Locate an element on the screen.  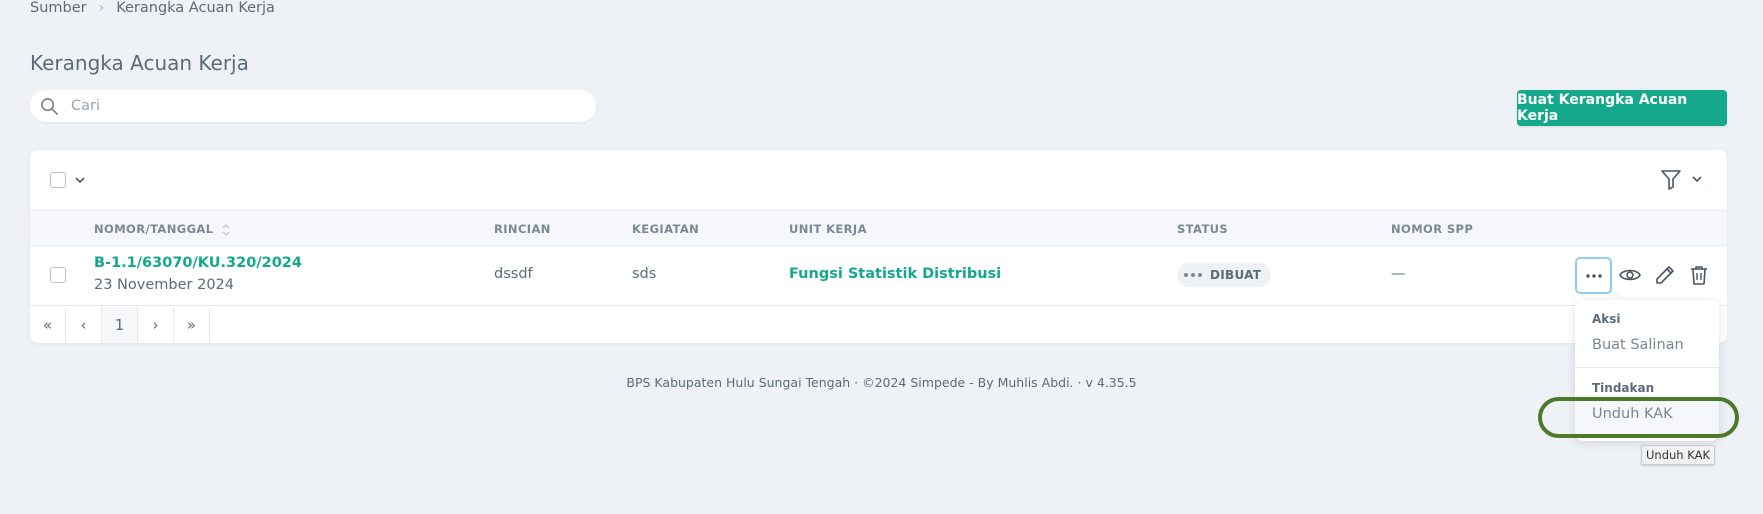
dots-icon is located at coordinates (1193, 275).